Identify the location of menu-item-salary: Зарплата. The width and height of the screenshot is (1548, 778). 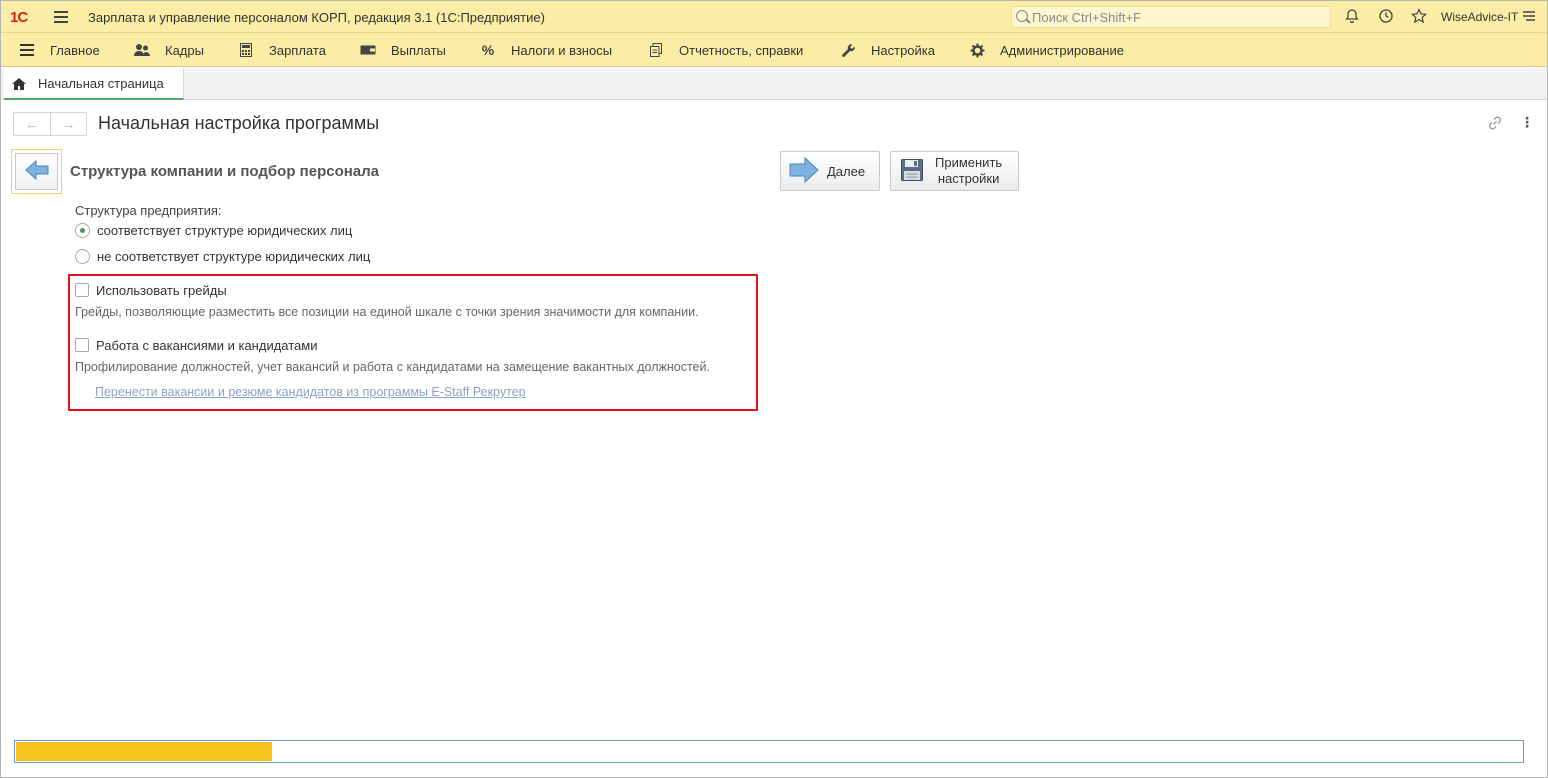
(281, 50).